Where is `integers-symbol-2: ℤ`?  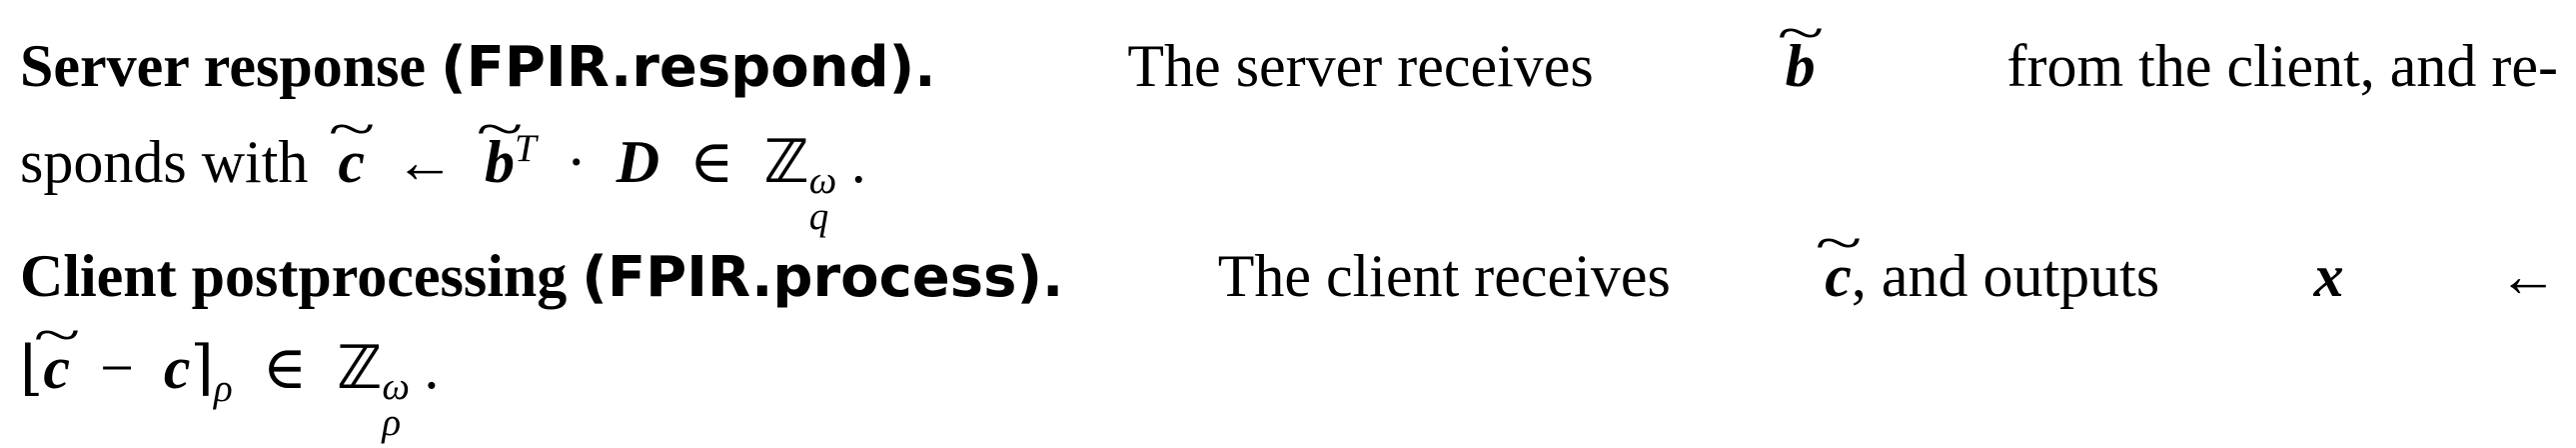 integers-symbol-2: ℤ is located at coordinates (360, 368).